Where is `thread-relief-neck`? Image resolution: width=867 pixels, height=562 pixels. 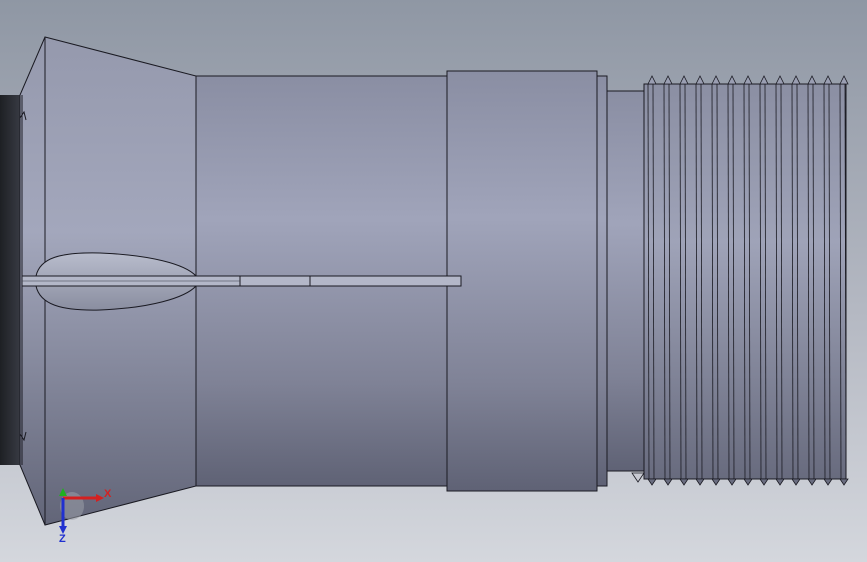 thread-relief-neck is located at coordinates (625, 281).